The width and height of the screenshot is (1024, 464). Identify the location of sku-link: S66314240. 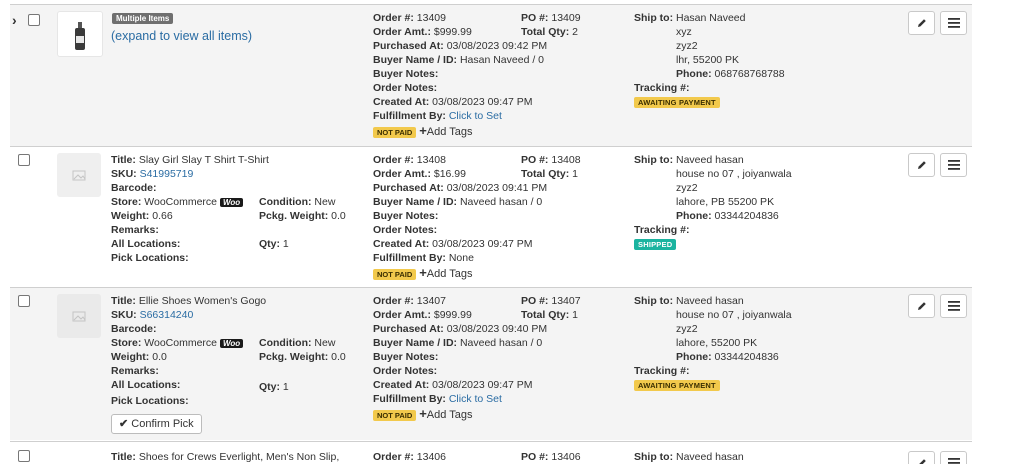
(167, 315).